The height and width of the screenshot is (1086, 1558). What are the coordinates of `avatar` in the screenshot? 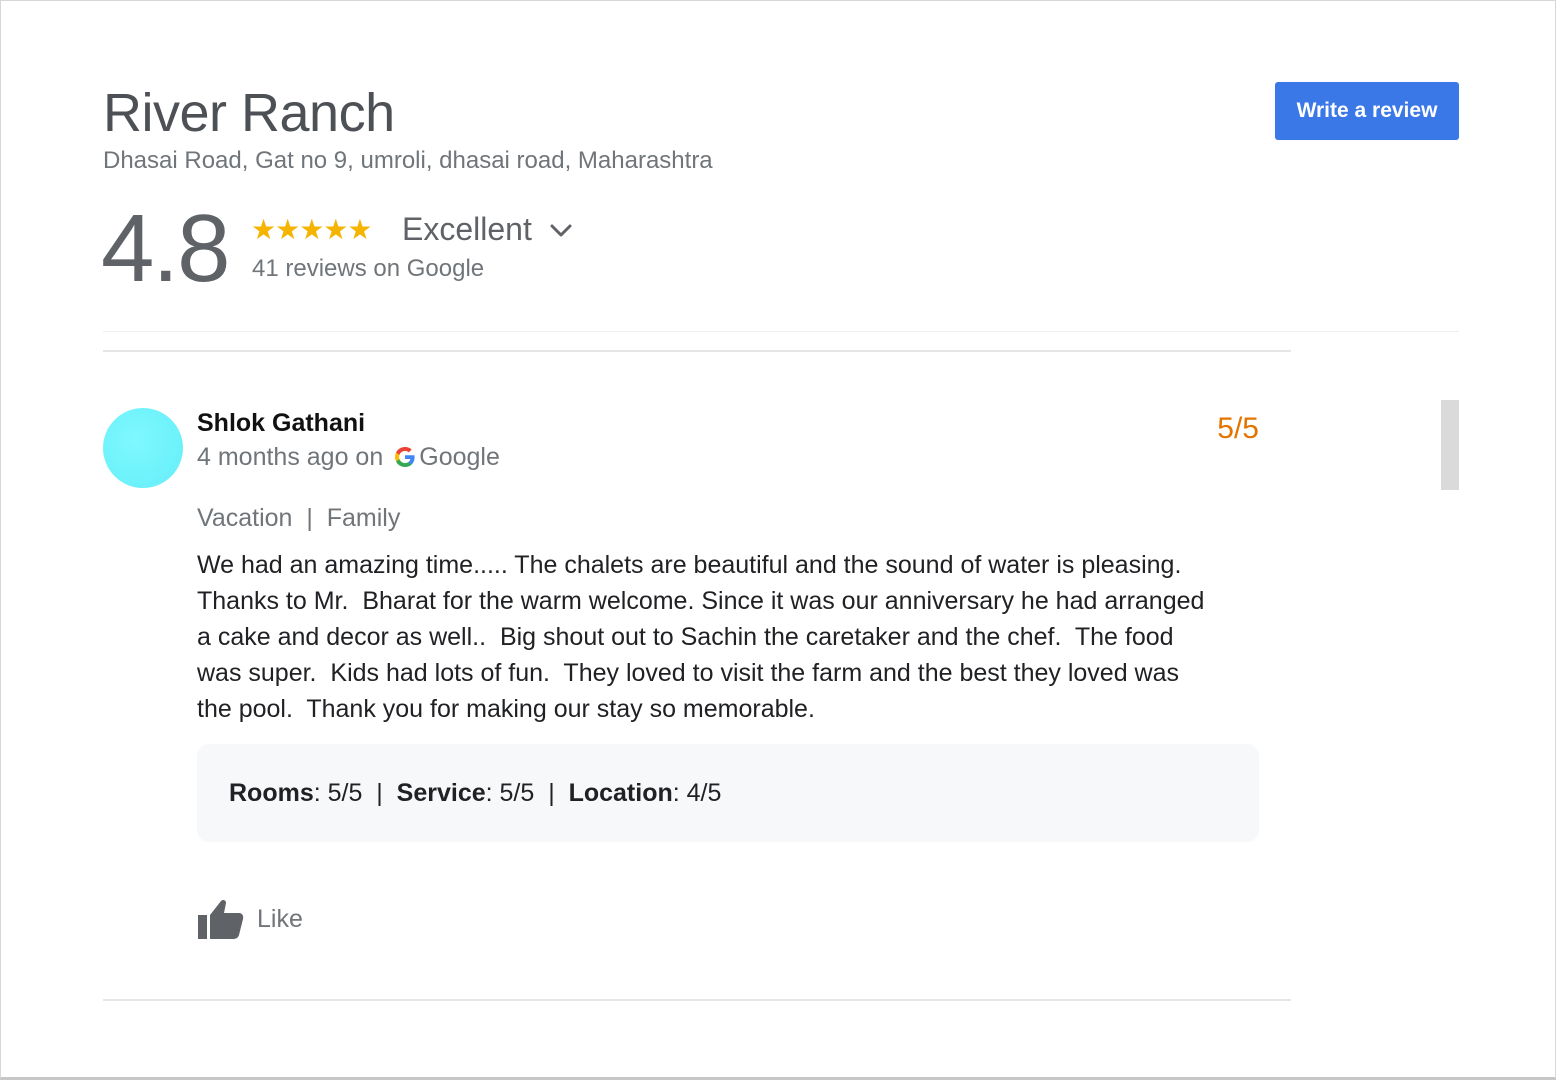 It's located at (143, 448).